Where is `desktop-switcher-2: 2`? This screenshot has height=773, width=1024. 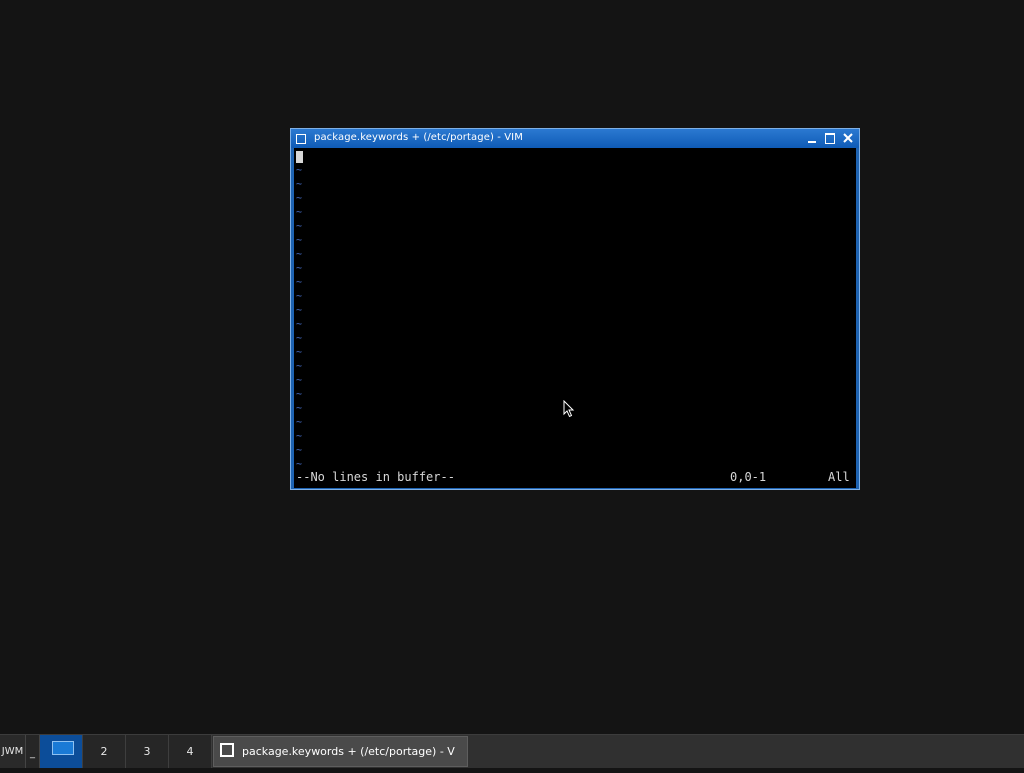 desktop-switcher-2: 2 is located at coordinates (104, 751).